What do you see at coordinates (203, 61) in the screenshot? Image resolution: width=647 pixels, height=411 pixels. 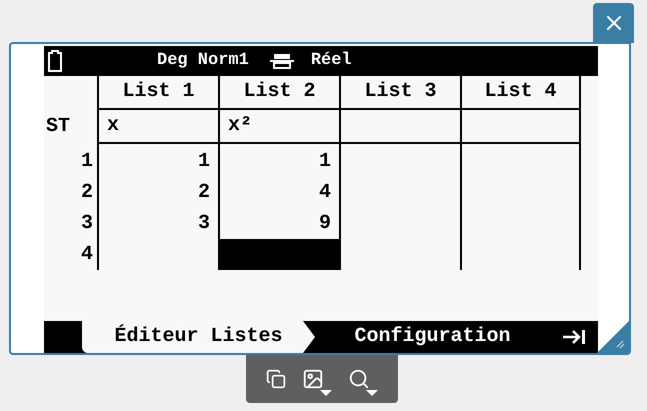 I see `angle-mode-text: Deg Norm1` at bounding box center [203, 61].